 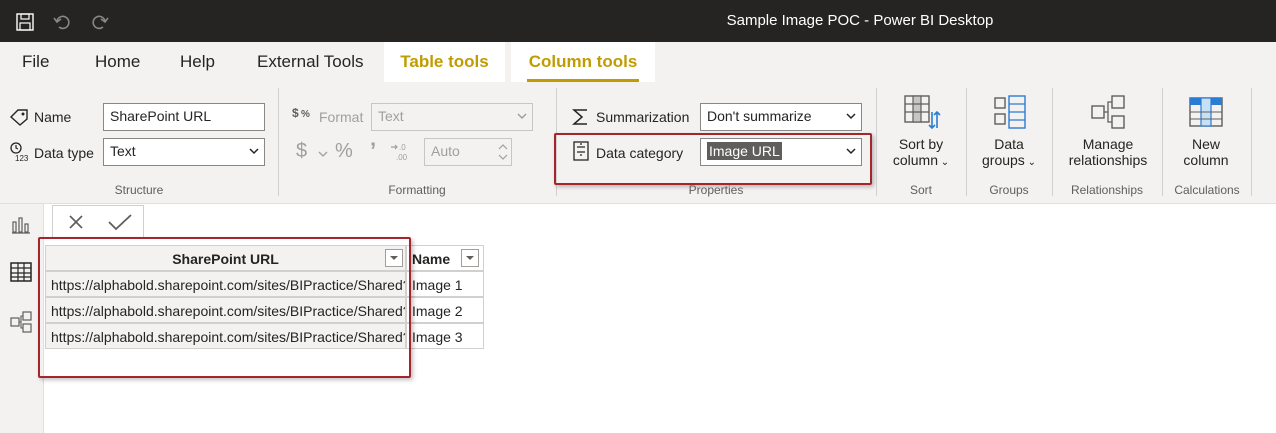 I want to click on name-label: Name, so click(x=53, y=117).